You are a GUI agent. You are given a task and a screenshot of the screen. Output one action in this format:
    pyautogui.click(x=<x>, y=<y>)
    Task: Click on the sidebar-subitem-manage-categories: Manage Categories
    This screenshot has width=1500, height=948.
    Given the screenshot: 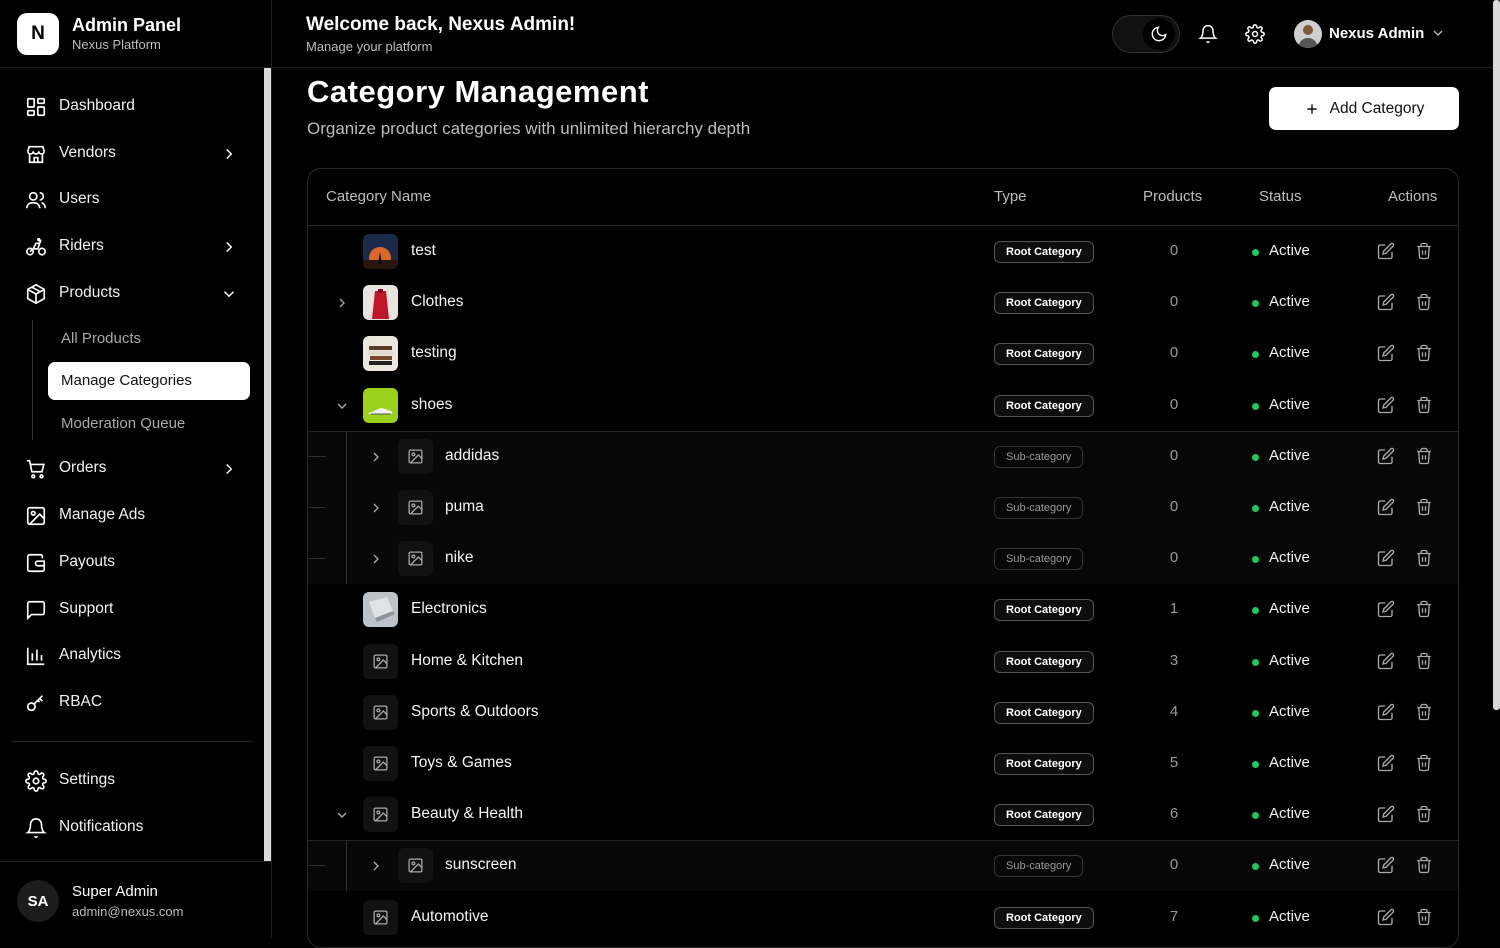 What is the action you would take?
    pyautogui.click(x=149, y=381)
    